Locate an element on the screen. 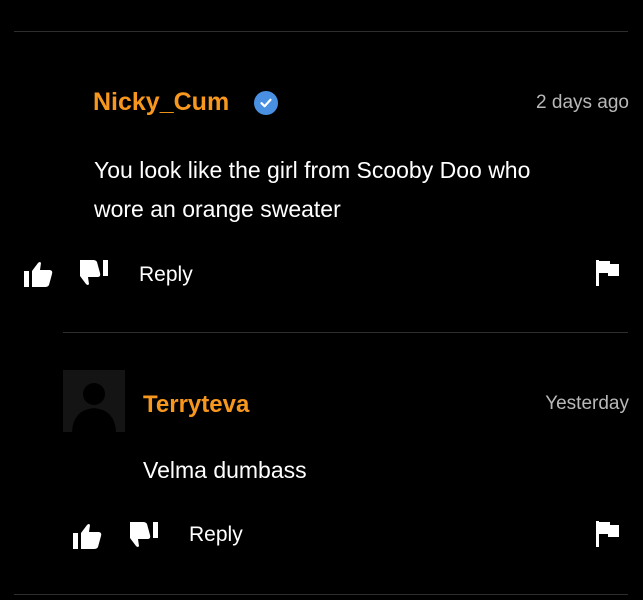  comment-timestamp: Yesterday is located at coordinates (587, 403).